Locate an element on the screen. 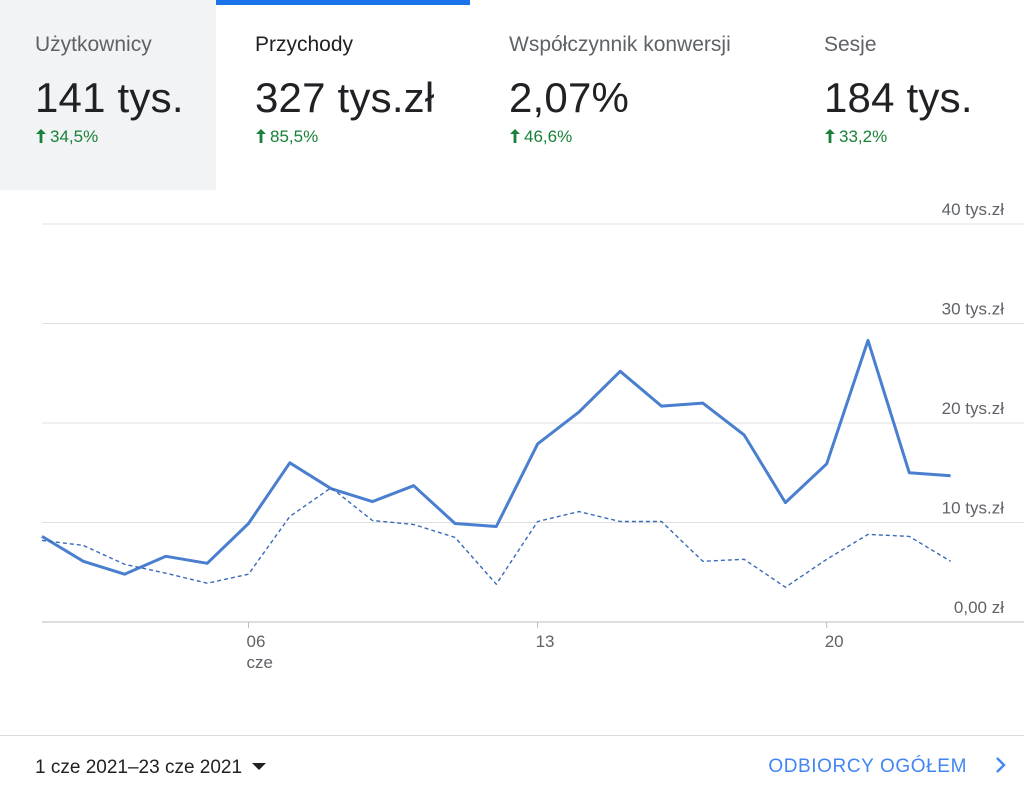  footer-divider is located at coordinates (512, 735).